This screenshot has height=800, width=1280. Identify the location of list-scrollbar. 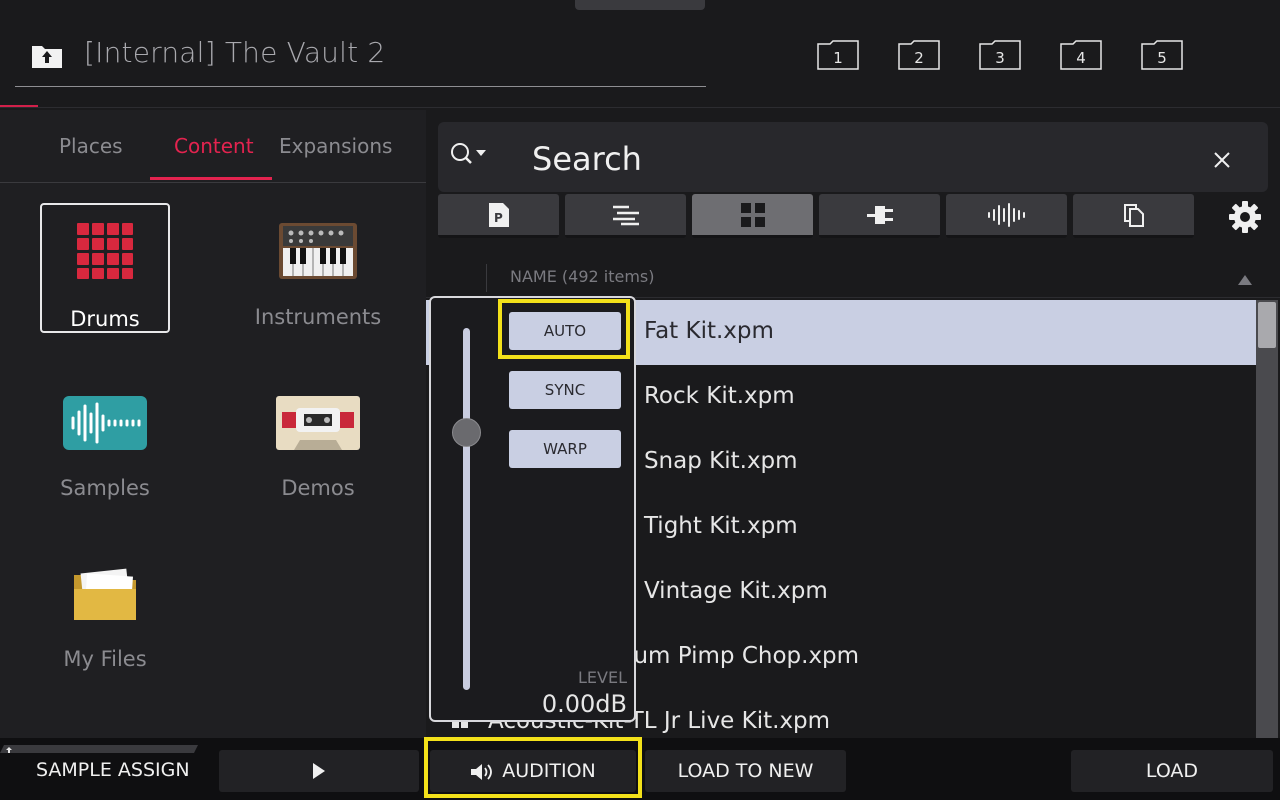
(1267, 519).